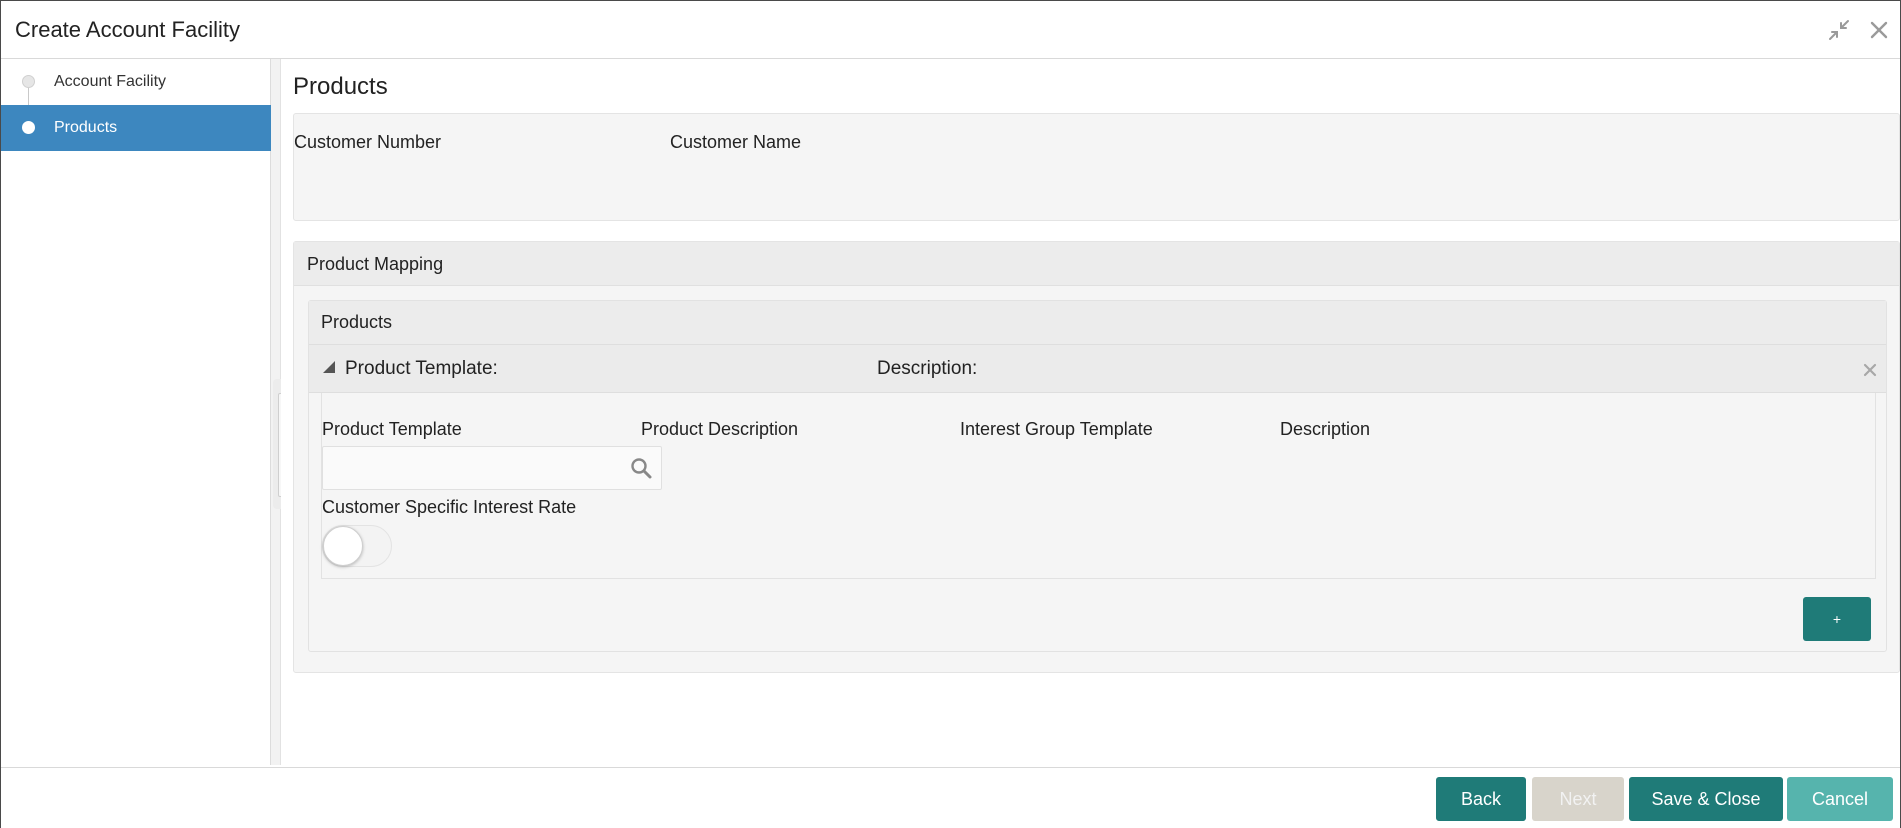 The width and height of the screenshot is (1901, 828). Describe the element at coordinates (950, 797) in the screenshot. I see `footer-bar: Back Next Save & Close Cancel` at that location.